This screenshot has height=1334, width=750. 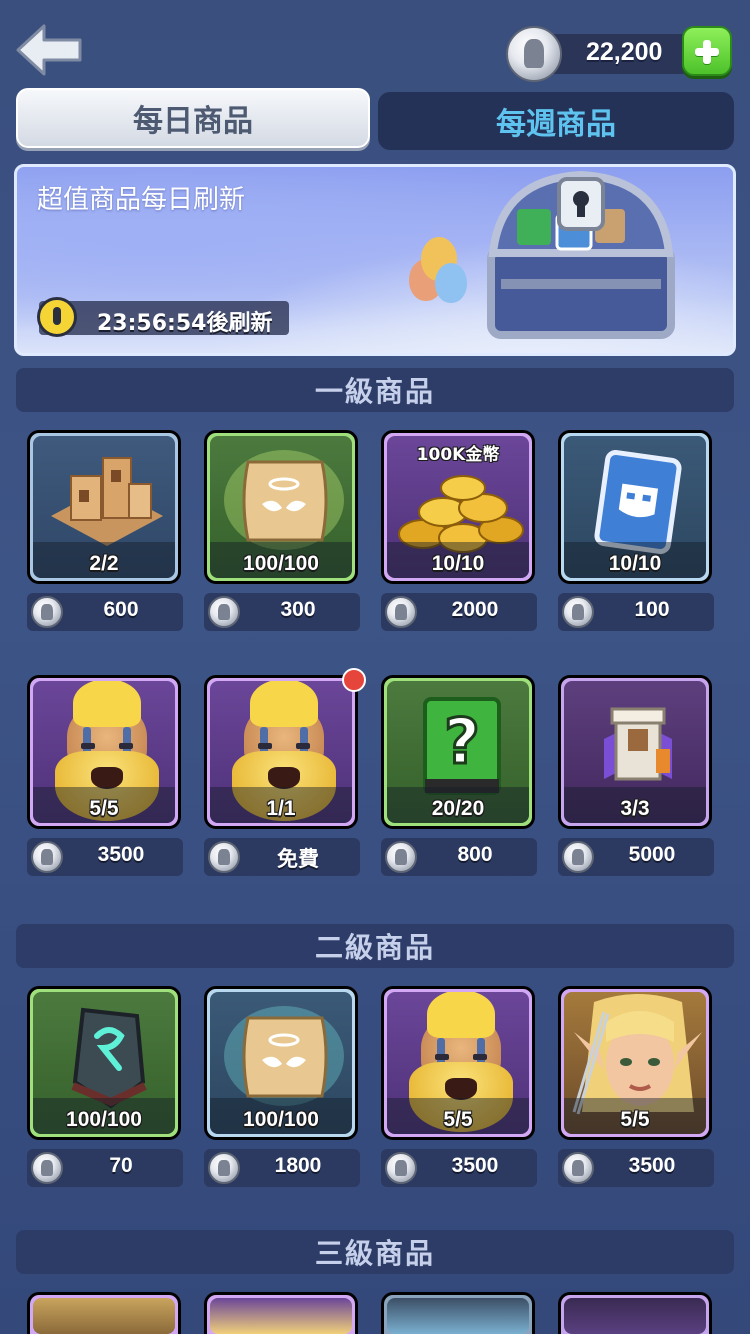 What do you see at coordinates (281, 808) in the screenshot?
I see `item-count: 1/1` at bounding box center [281, 808].